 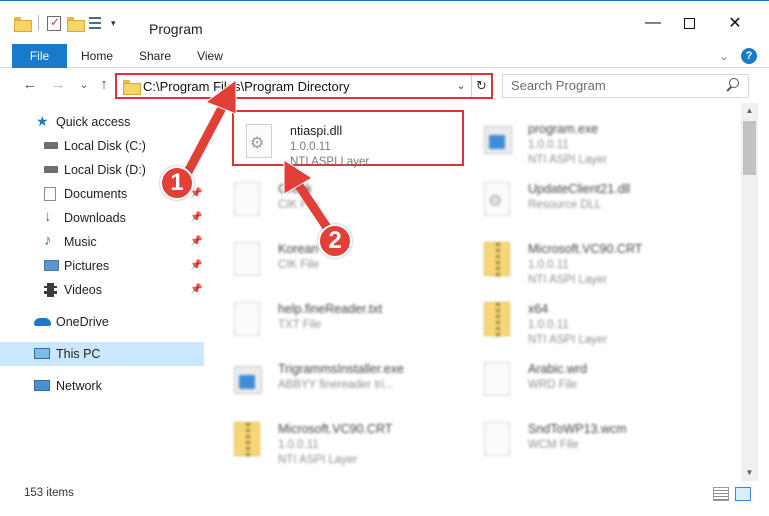 What do you see at coordinates (461, 86) in the screenshot?
I see `address-dropdown-icon: ⌄` at bounding box center [461, 86].